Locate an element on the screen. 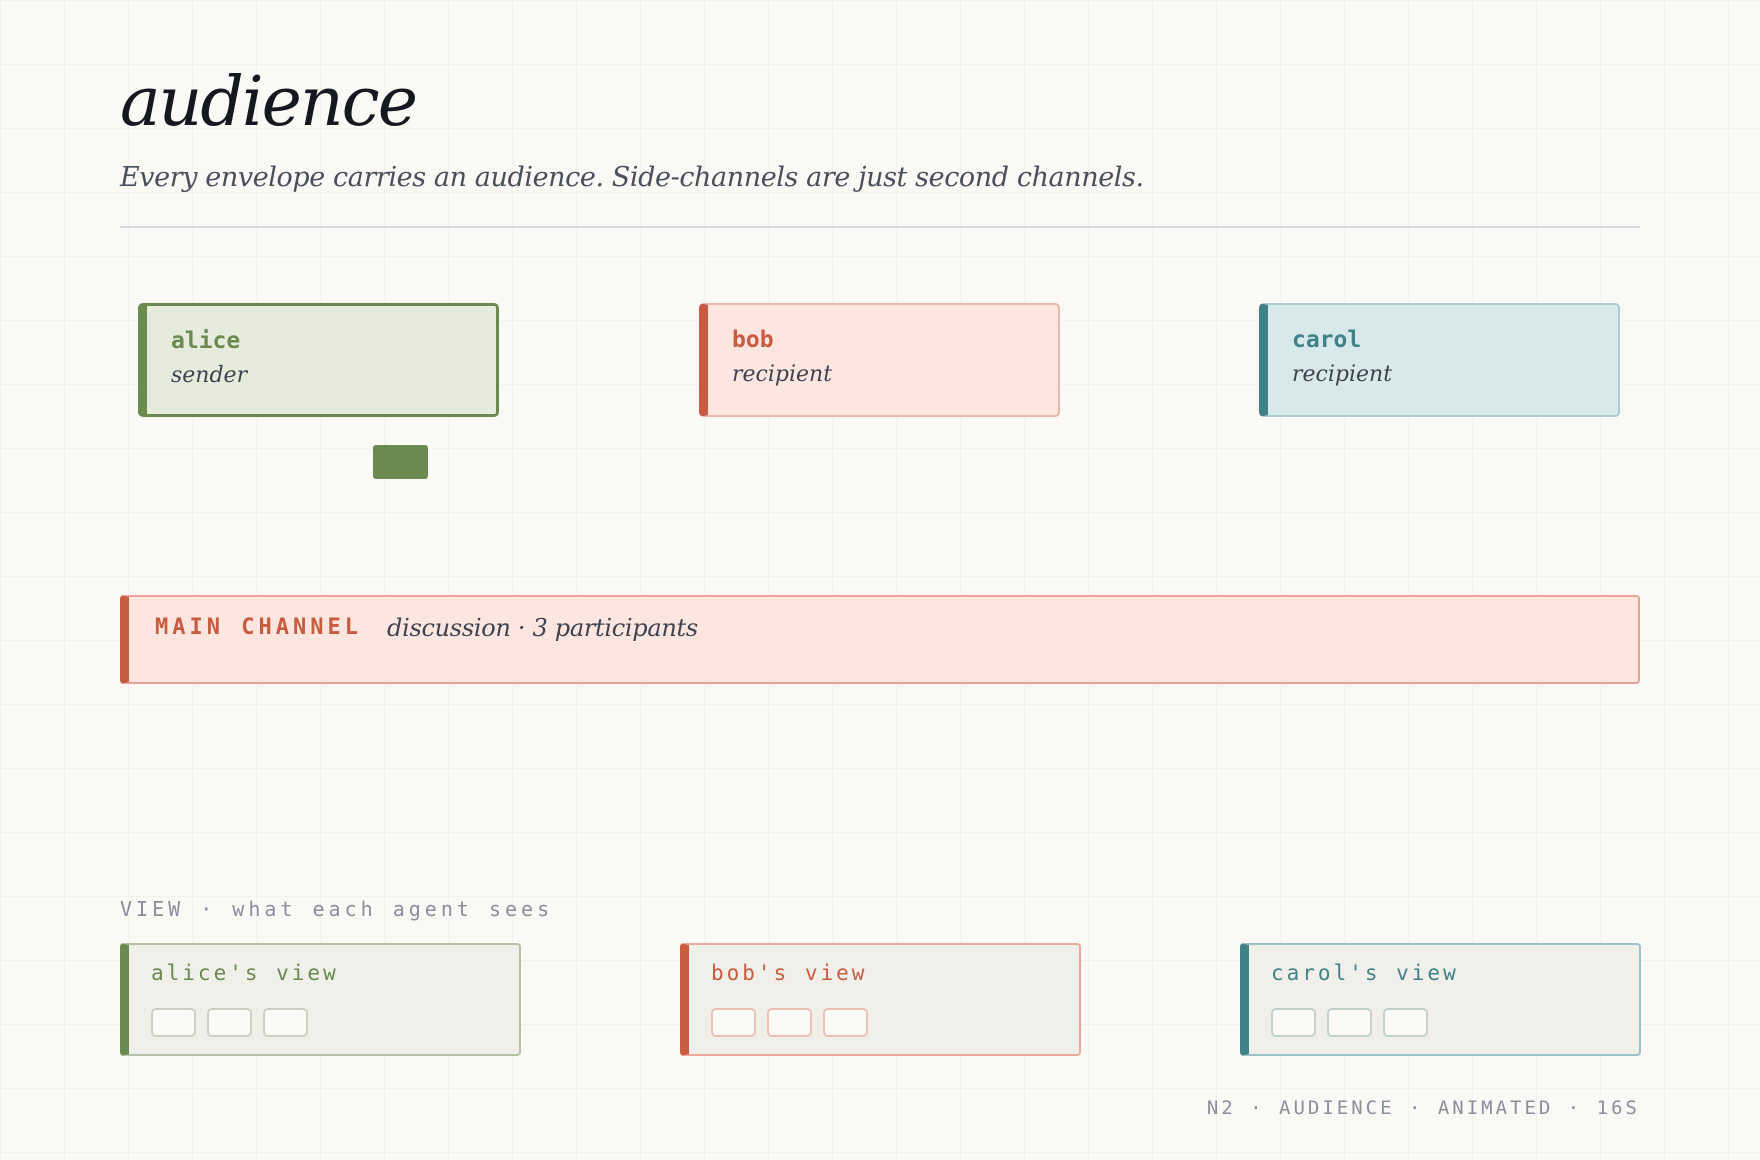 This screenshot has width=1760, height=1160. envelope-token is located at coordinates (400, 462).